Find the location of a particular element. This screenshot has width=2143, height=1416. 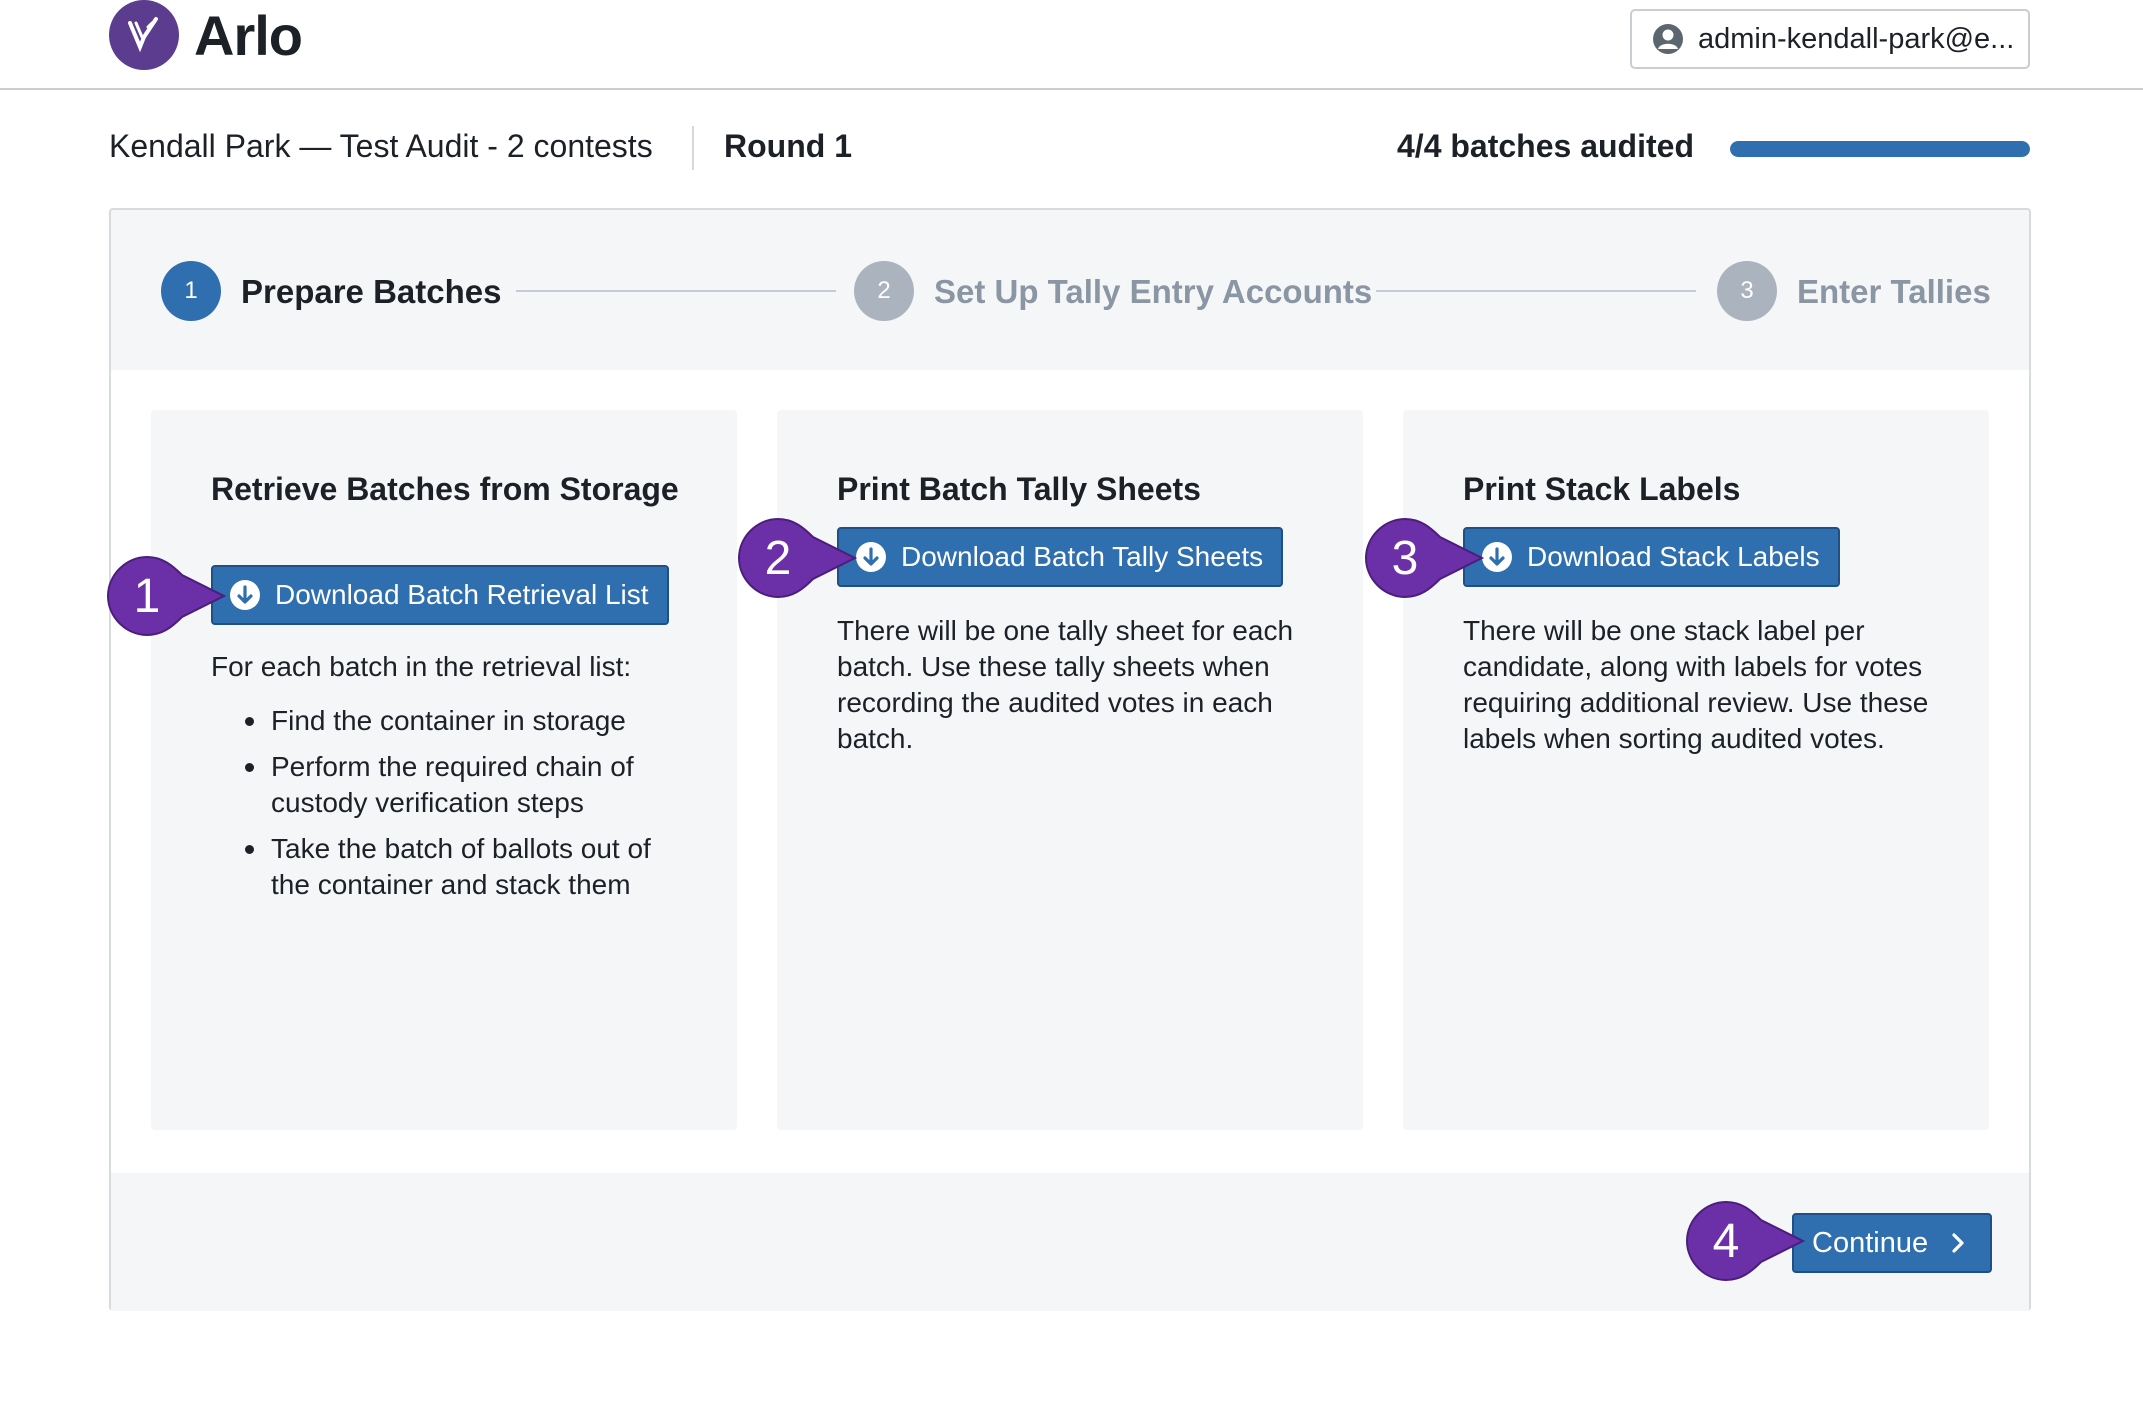

button-label: Download Batch Tally Sheets is located at coordinates (1082, 556).